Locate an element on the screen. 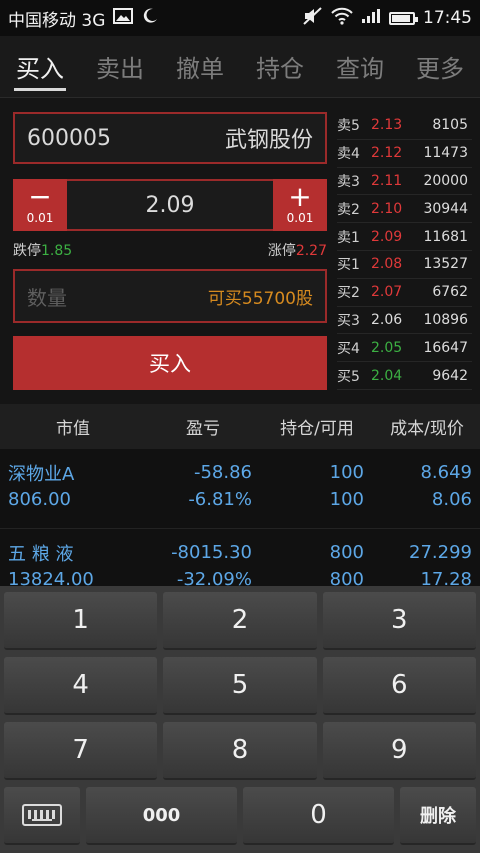 This screenshot has width=480, height=853. holding-position: 800 is located at coordinates (346, 552).